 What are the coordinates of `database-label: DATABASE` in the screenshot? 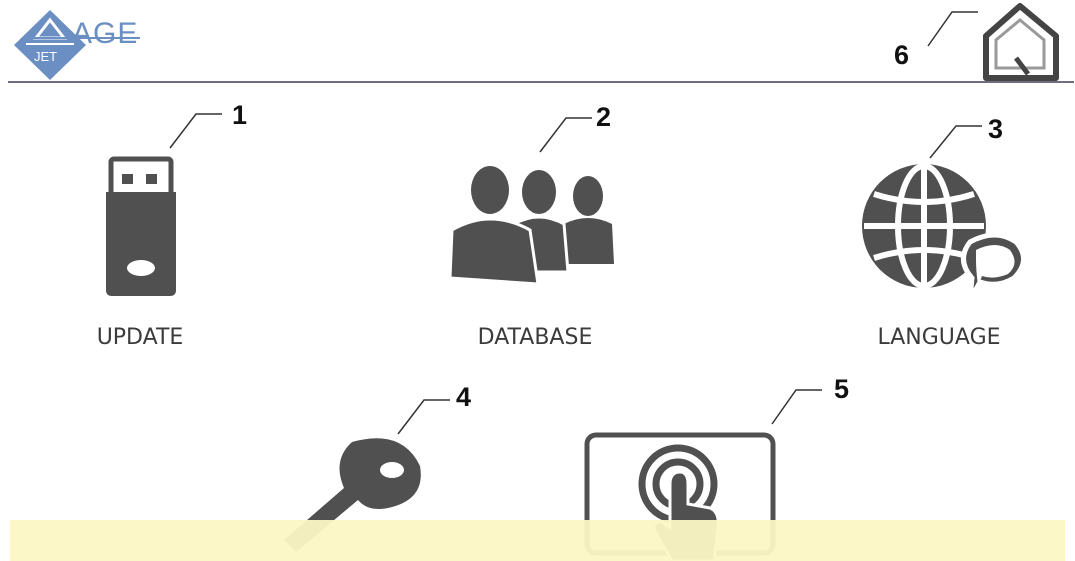 It's located at (535, 337).